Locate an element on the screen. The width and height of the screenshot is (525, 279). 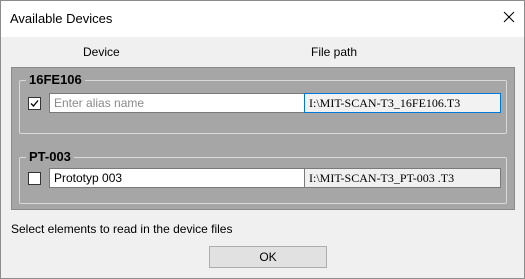
file-path-field: I:\MIT-SCAN-T3_PT-003 .T3 is located at coordinates (402, 178).